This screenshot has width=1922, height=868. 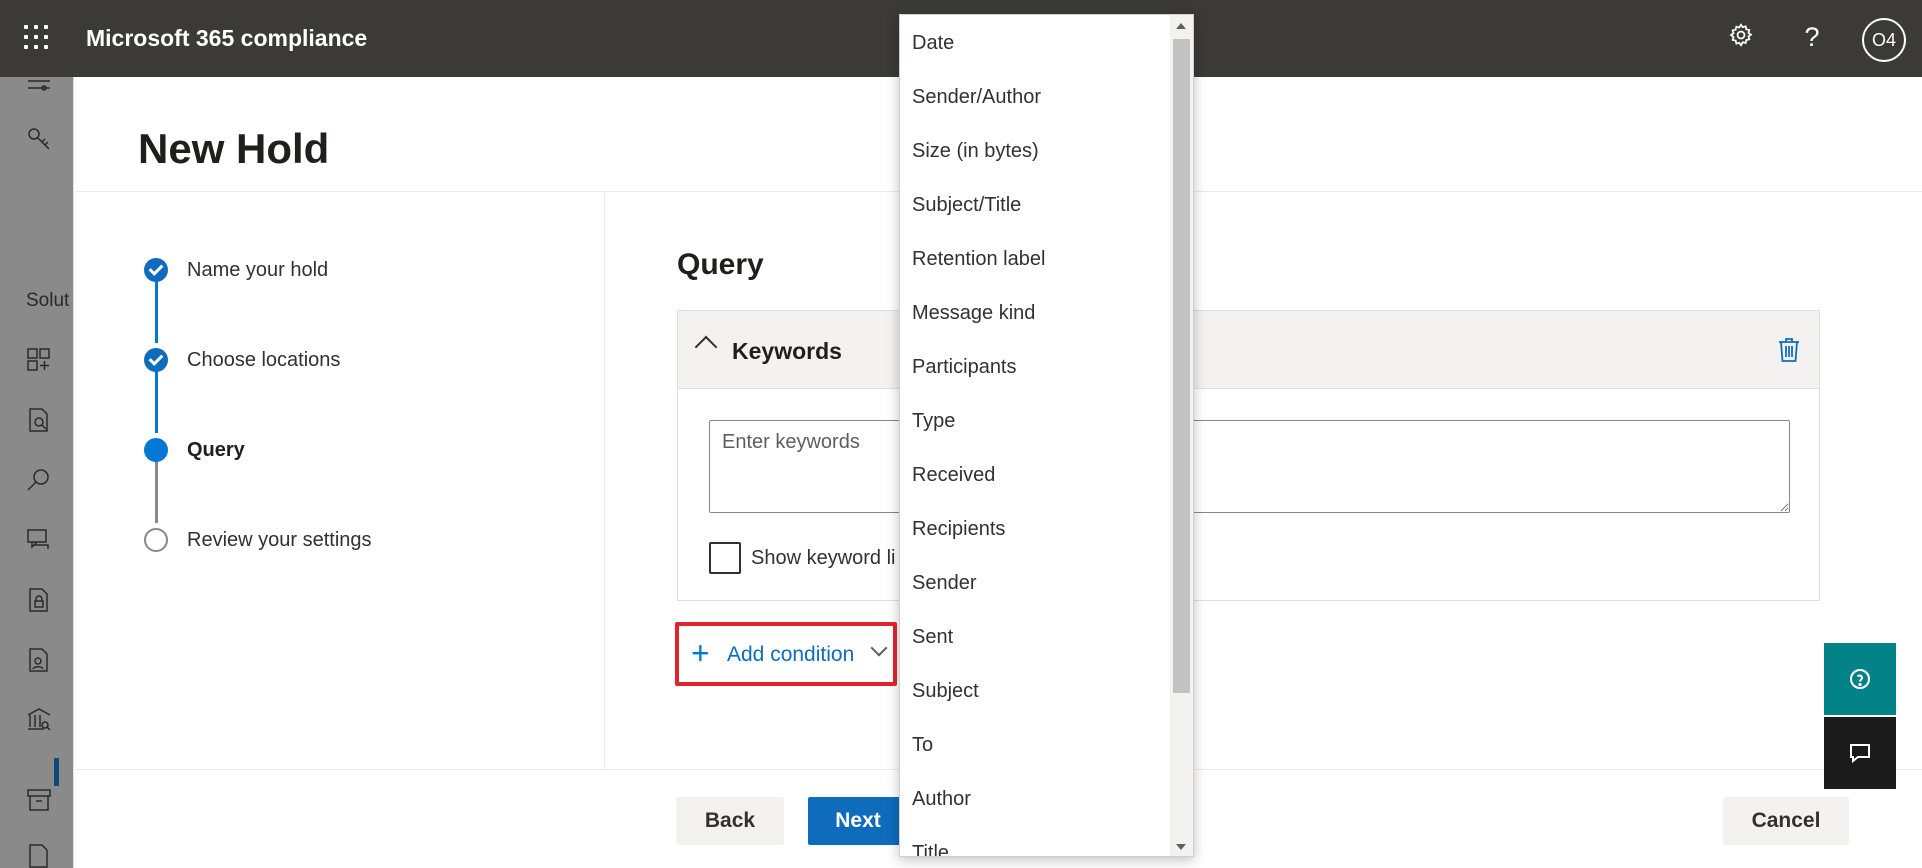 What do you see at coordinates (1181, 26) in the screenshot?
I see `scroll-up-arrow-icon` at bounding box center [1181, 26].